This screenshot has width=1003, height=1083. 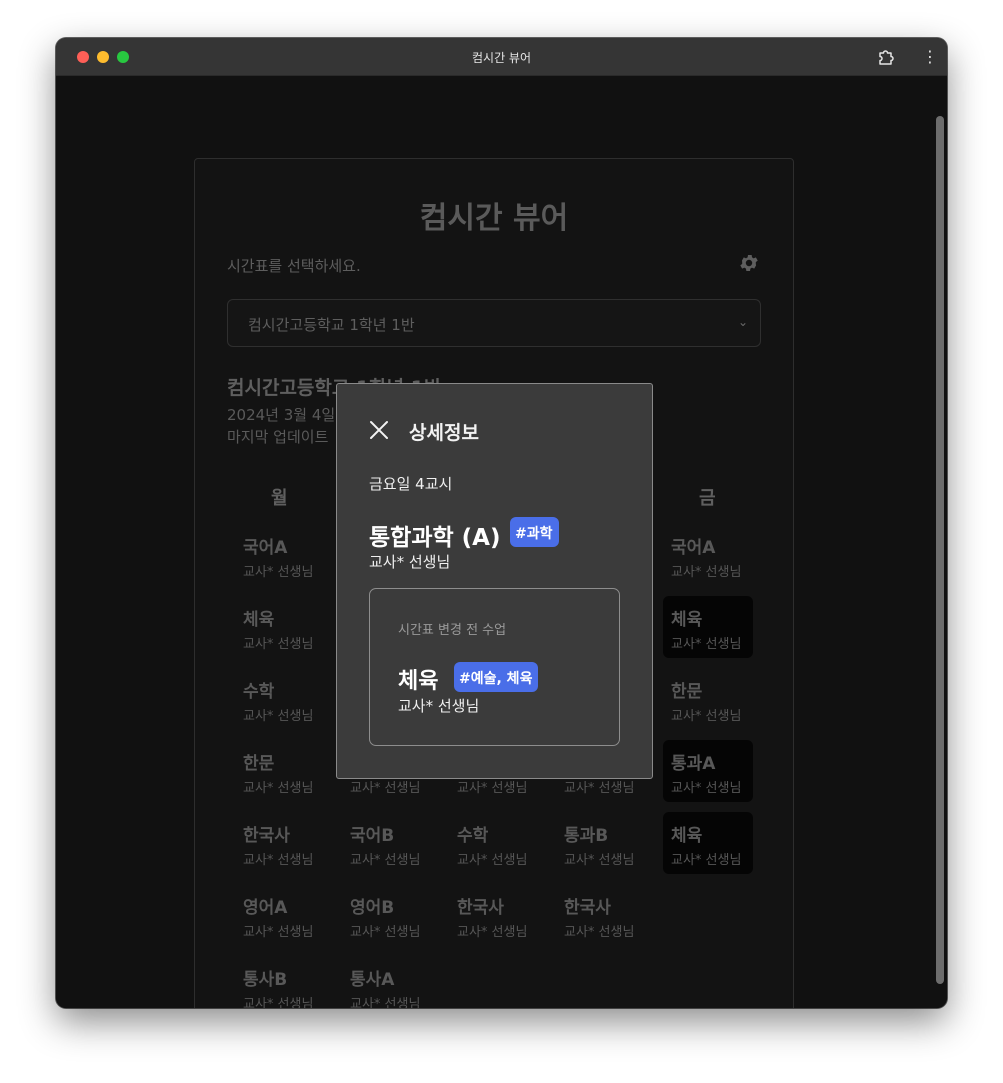 I want to click on chevron-down-icon: ⌄, so click(x=742, y=322).